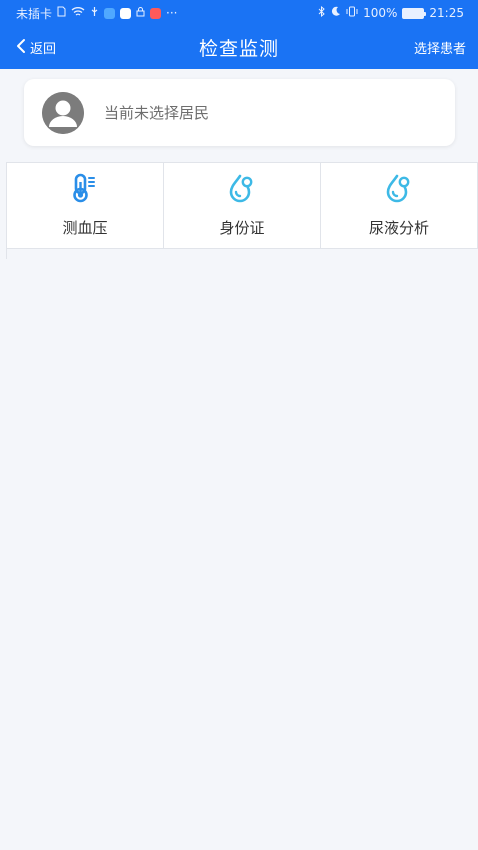  What do you see at coordinates (446, 13) in the screenshot?
I see `clock-time: 21:25` at bounding box center [446, 13].